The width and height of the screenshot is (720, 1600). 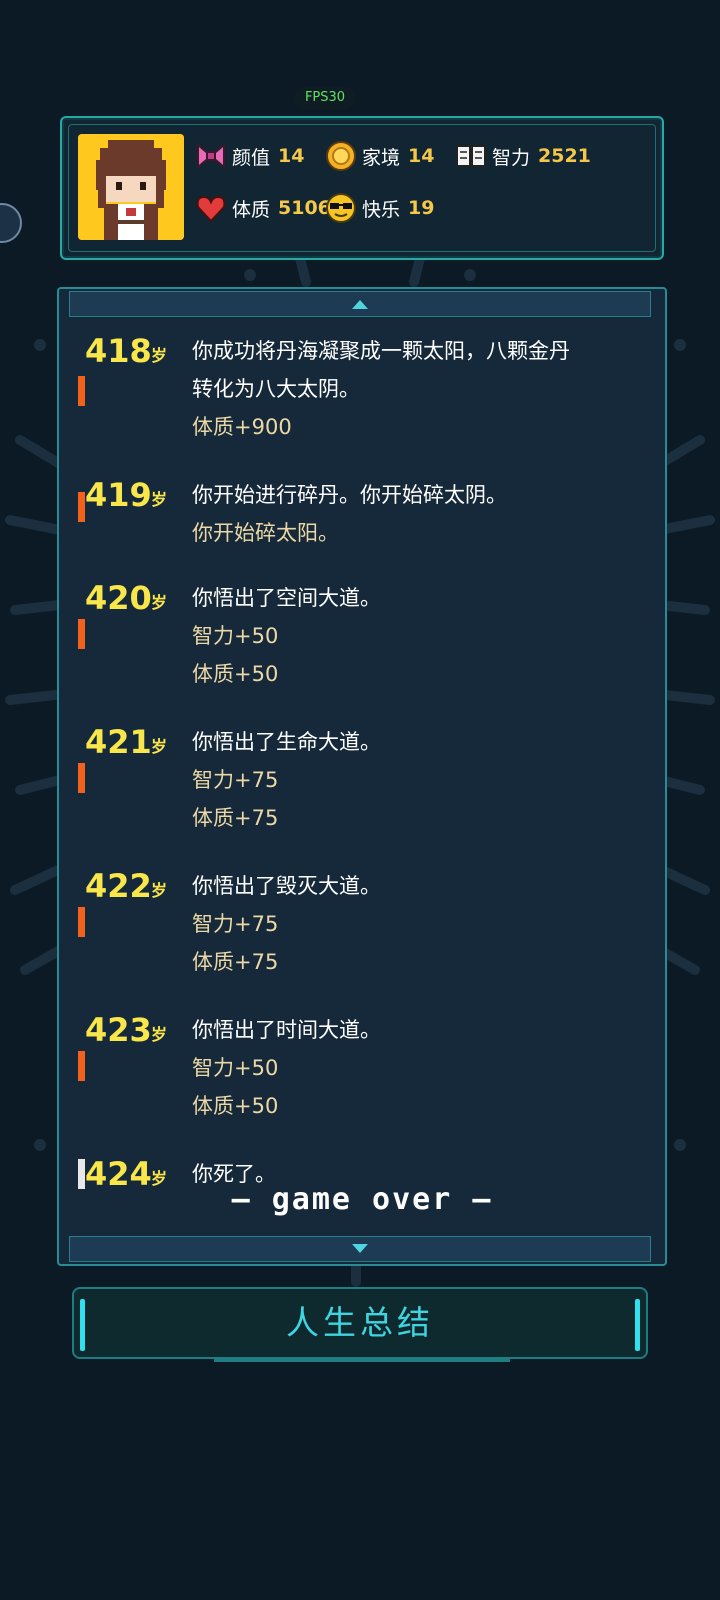 I want to click on entry-text: 你悟出了时间大道。 智力+50 体质+50, so click(x=412, y=1068).